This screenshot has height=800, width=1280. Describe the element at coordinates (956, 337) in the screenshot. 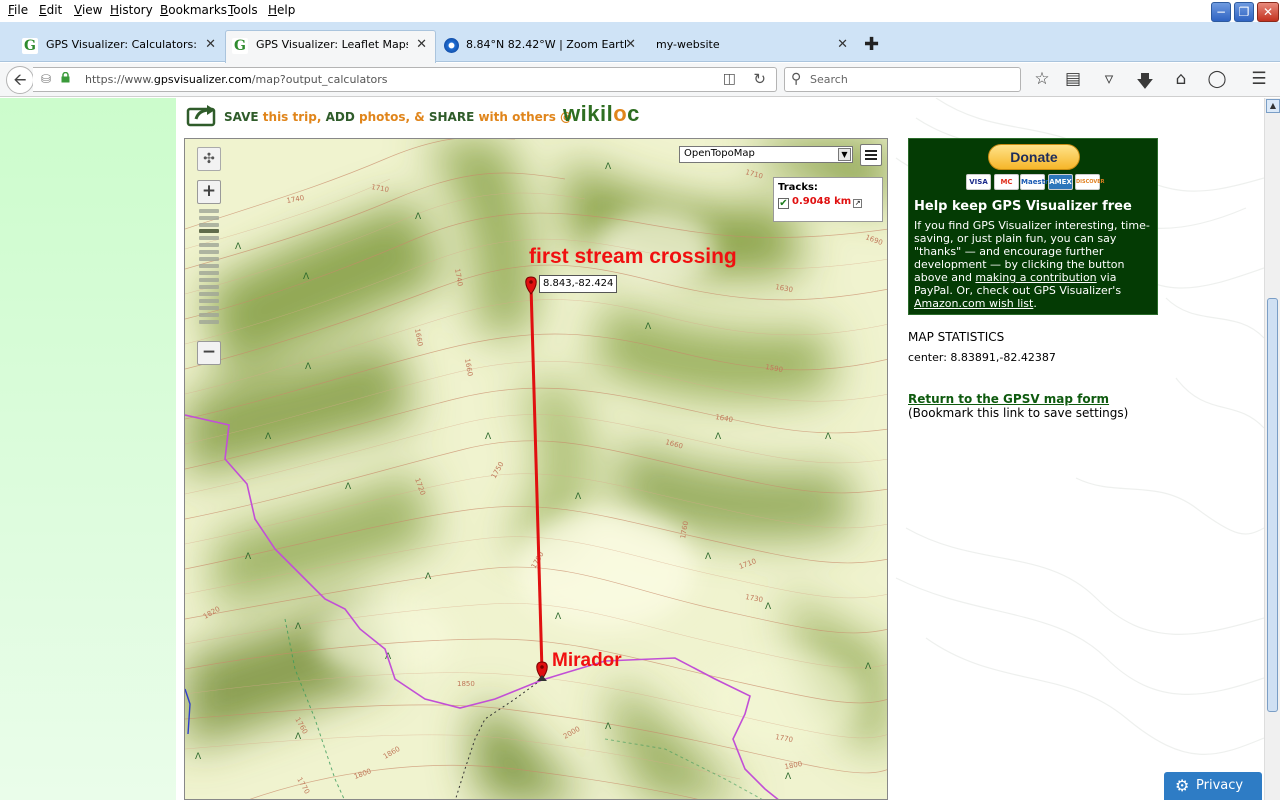

I see `map-statistics-heading: MAP STATISTICS` at that location.